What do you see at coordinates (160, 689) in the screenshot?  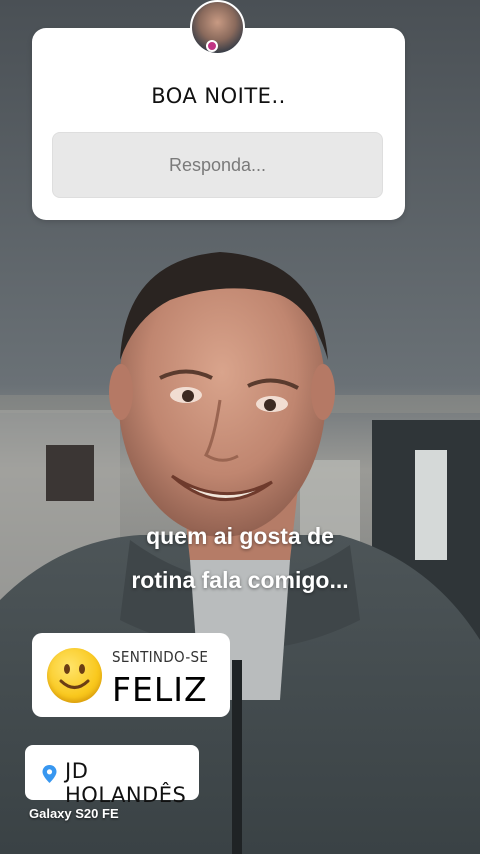 I see `feeling-value: FELIZ` at bounding box center [160, 689].